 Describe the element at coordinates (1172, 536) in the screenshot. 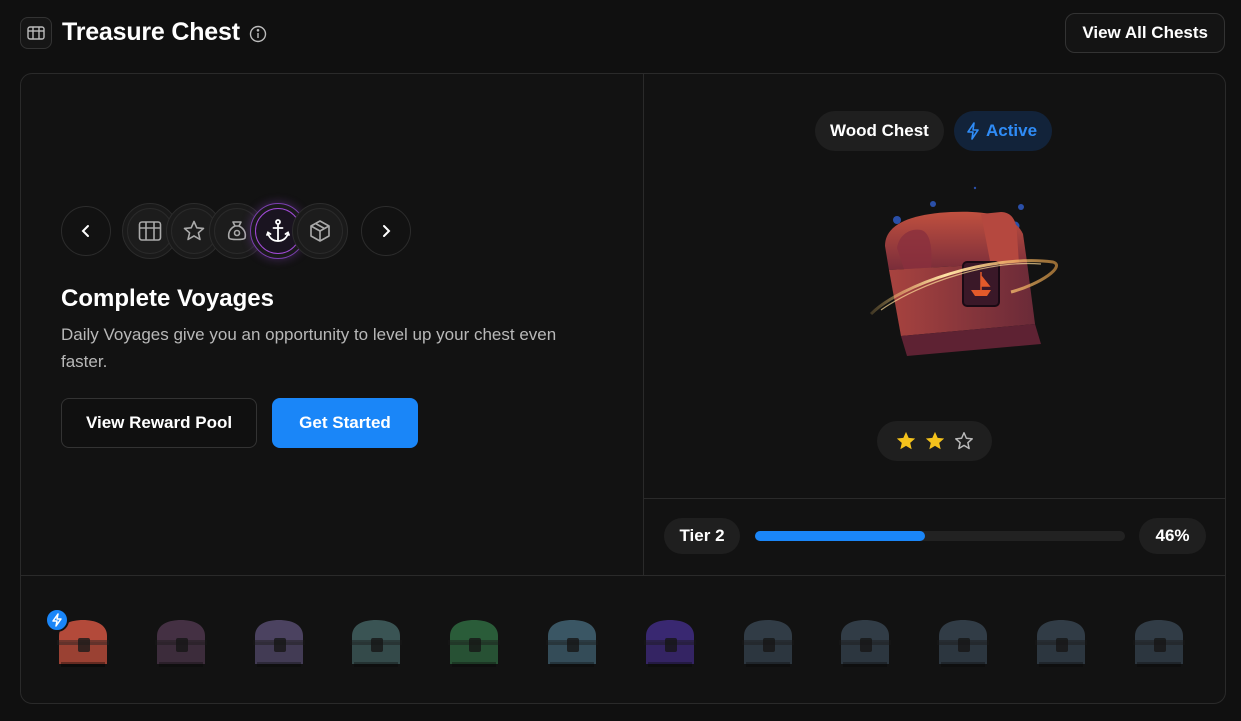

I see `progress-percent: 46%` at that location.